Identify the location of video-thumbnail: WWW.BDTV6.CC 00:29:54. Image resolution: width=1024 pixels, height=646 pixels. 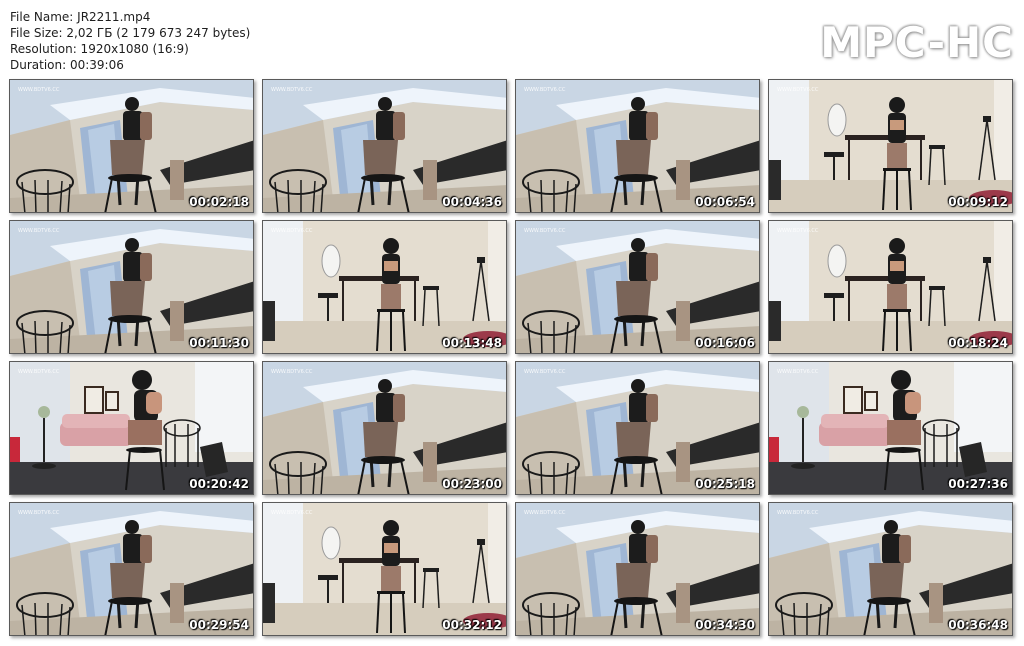
(131, 569).